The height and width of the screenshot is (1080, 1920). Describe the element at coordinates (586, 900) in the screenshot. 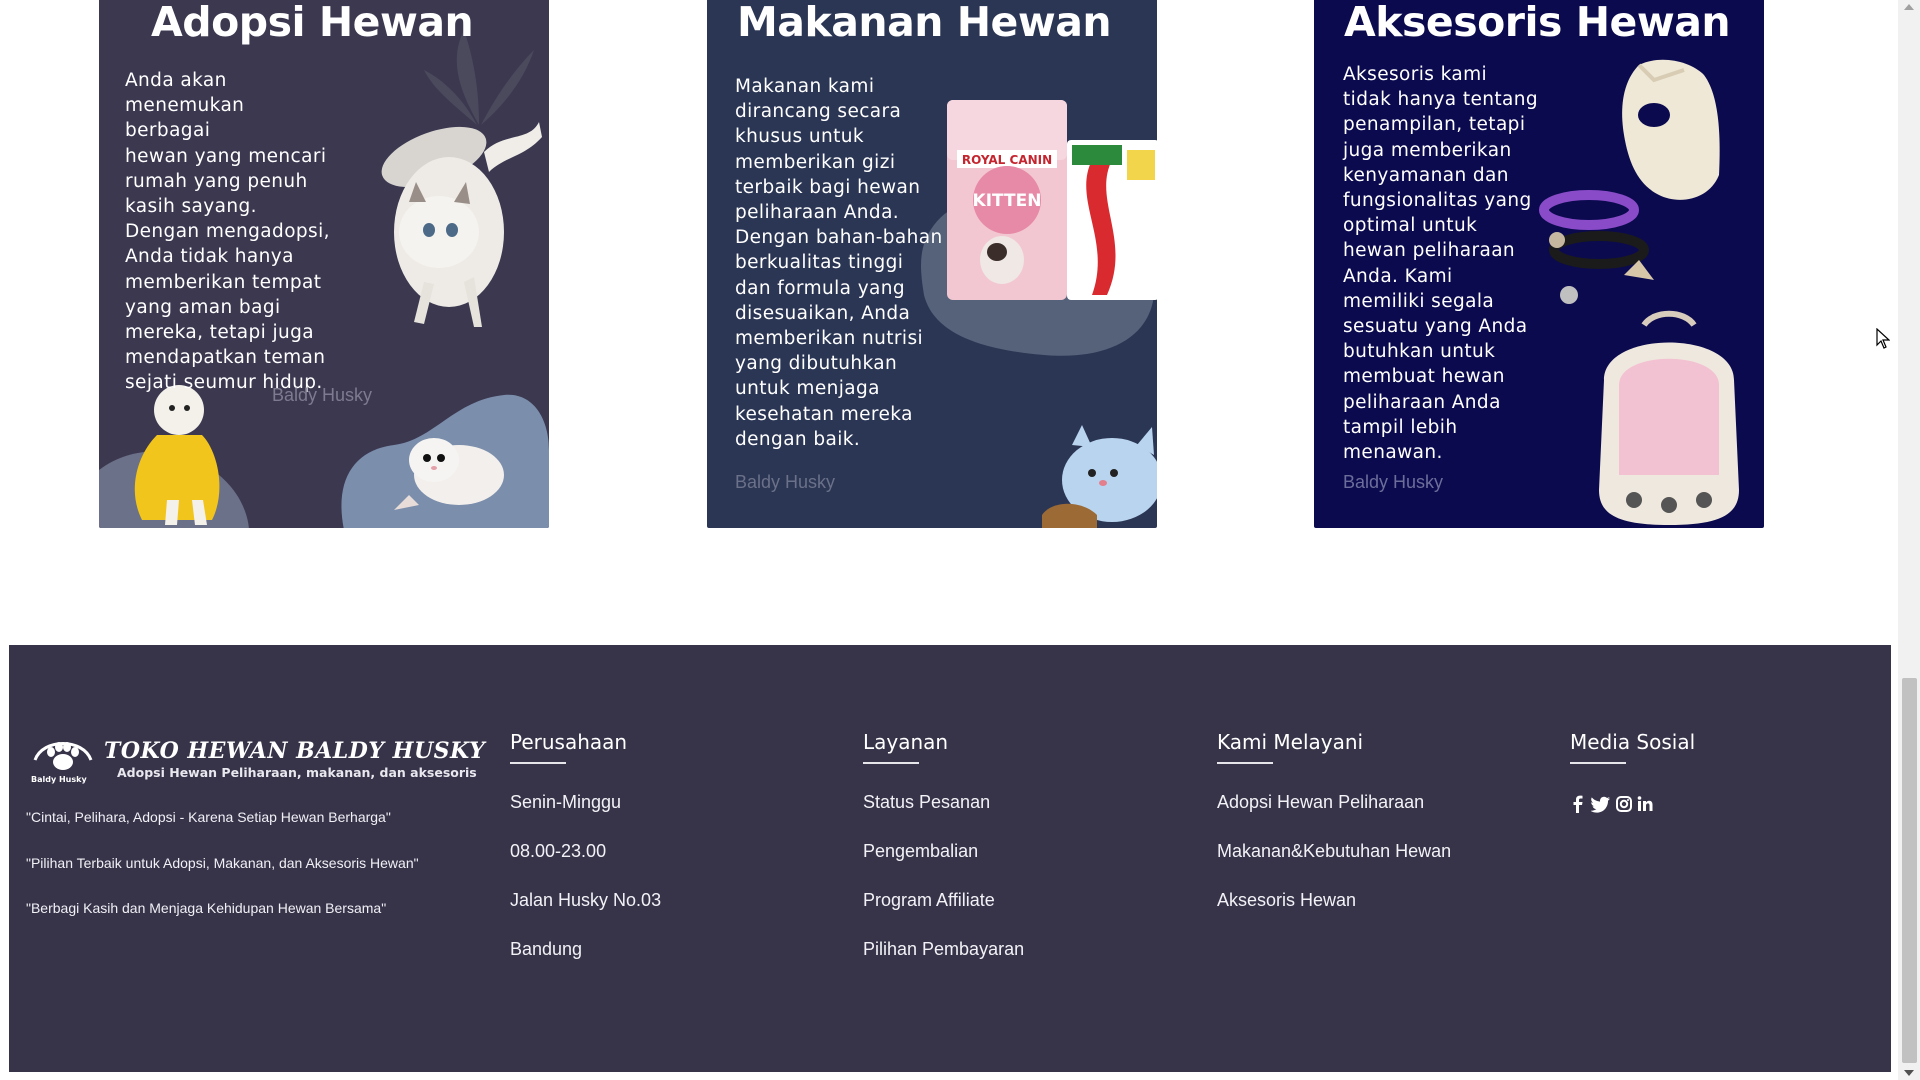

I see `company-address: Jalan Husky No.03` at that location.